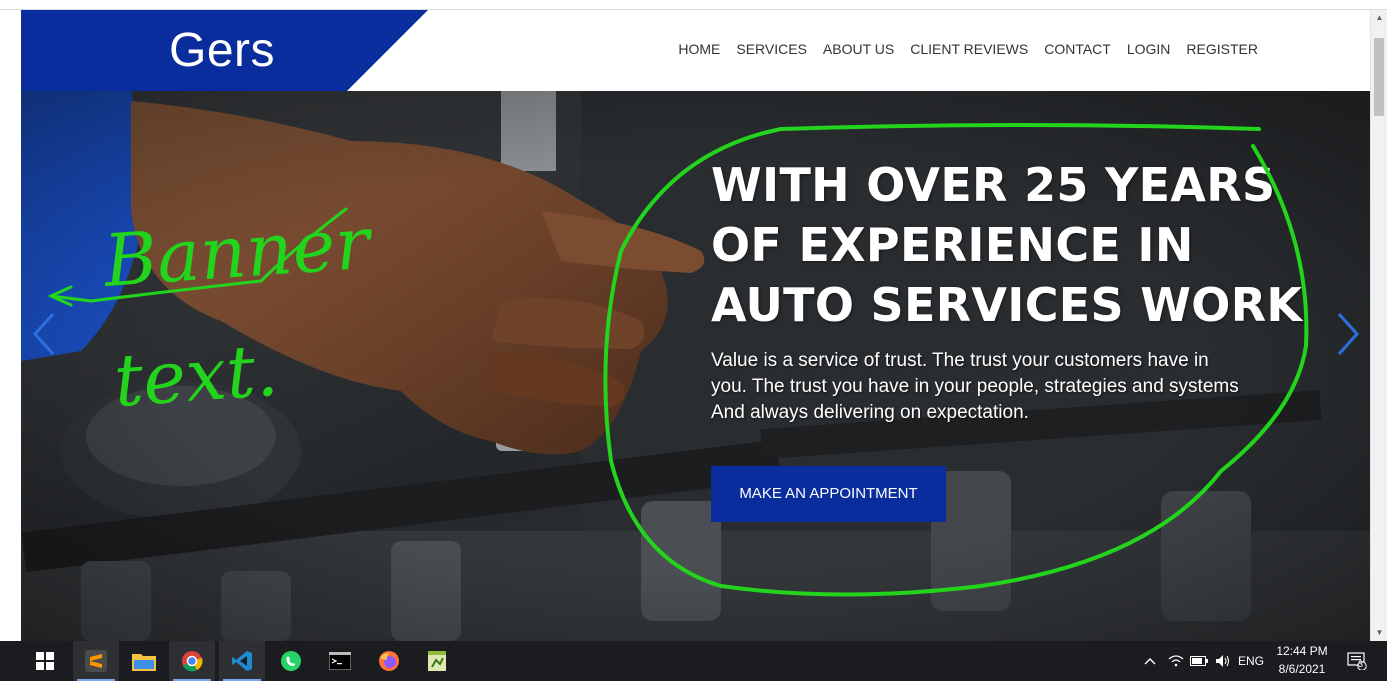 The height and width of the screenshot is (681, 1387). What do you see at coordinates (1077, 49) in the screenshot?
I see `nav-contact: CONTACT` at bounding box center [1077, 49].